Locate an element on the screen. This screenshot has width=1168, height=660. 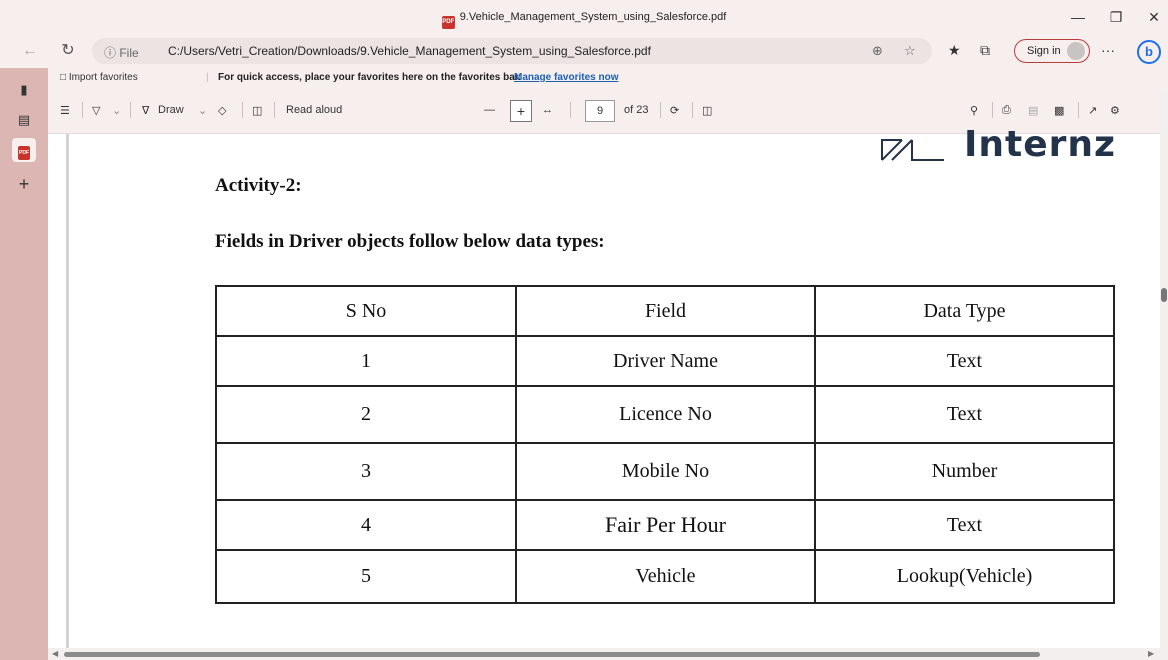
copilot-icon: b is located at coordinates (1149, 52).